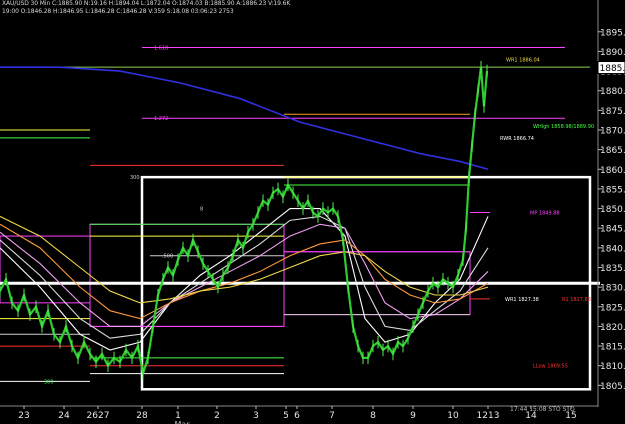  I want to click on y-tick-label-7: 1840.0, so click(612, 249).